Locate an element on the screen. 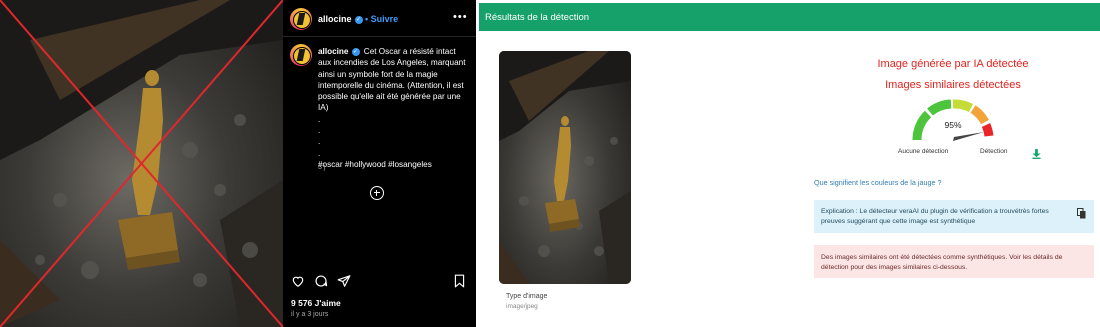  add-comment-icon is located at coordinates (377, 193).